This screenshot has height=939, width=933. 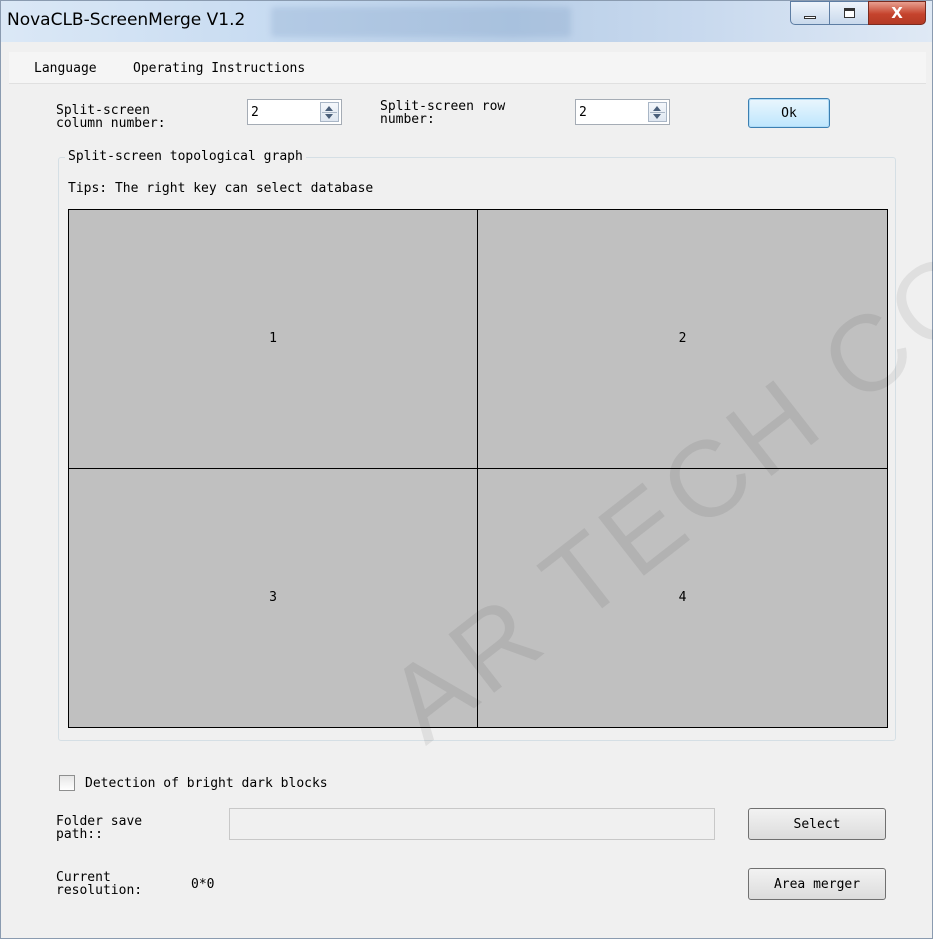 What do you see at coordinates (126, 20) in the screenshot?
I see `window-title: NovaCLB-ScreenMerge V1.2` at bounding box center [126, 20].